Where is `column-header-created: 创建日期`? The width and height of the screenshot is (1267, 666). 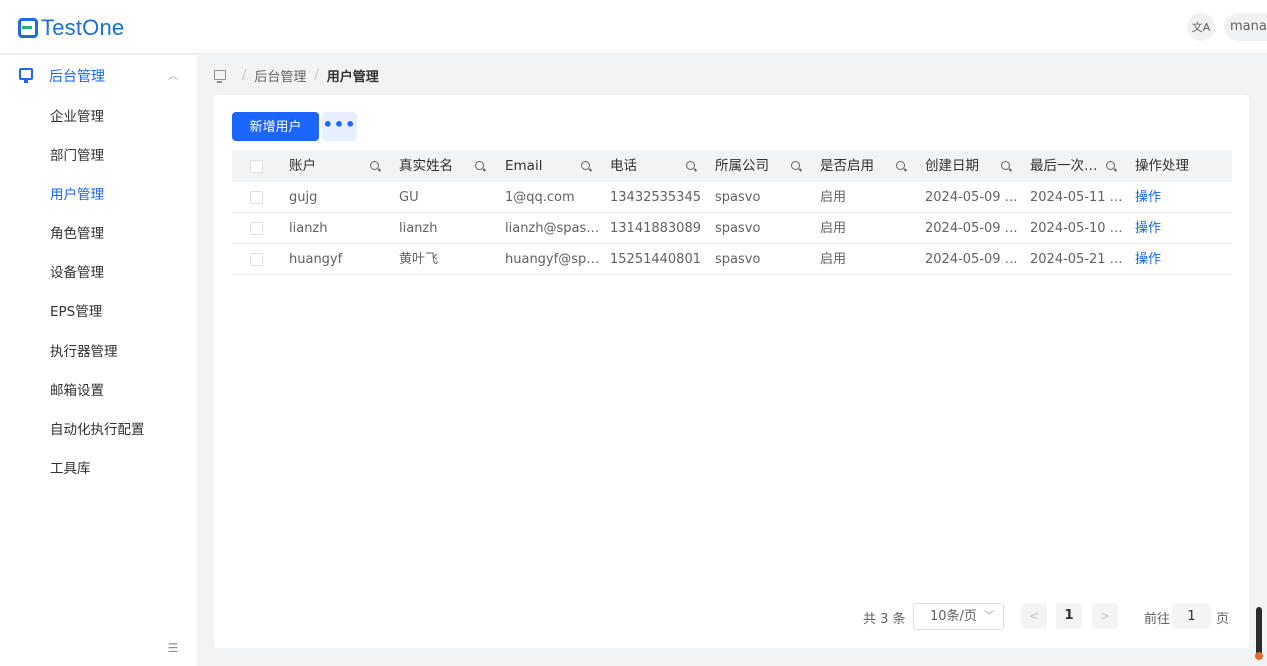 column-header-created: 创建日期 is located at coordinates (952, 166).